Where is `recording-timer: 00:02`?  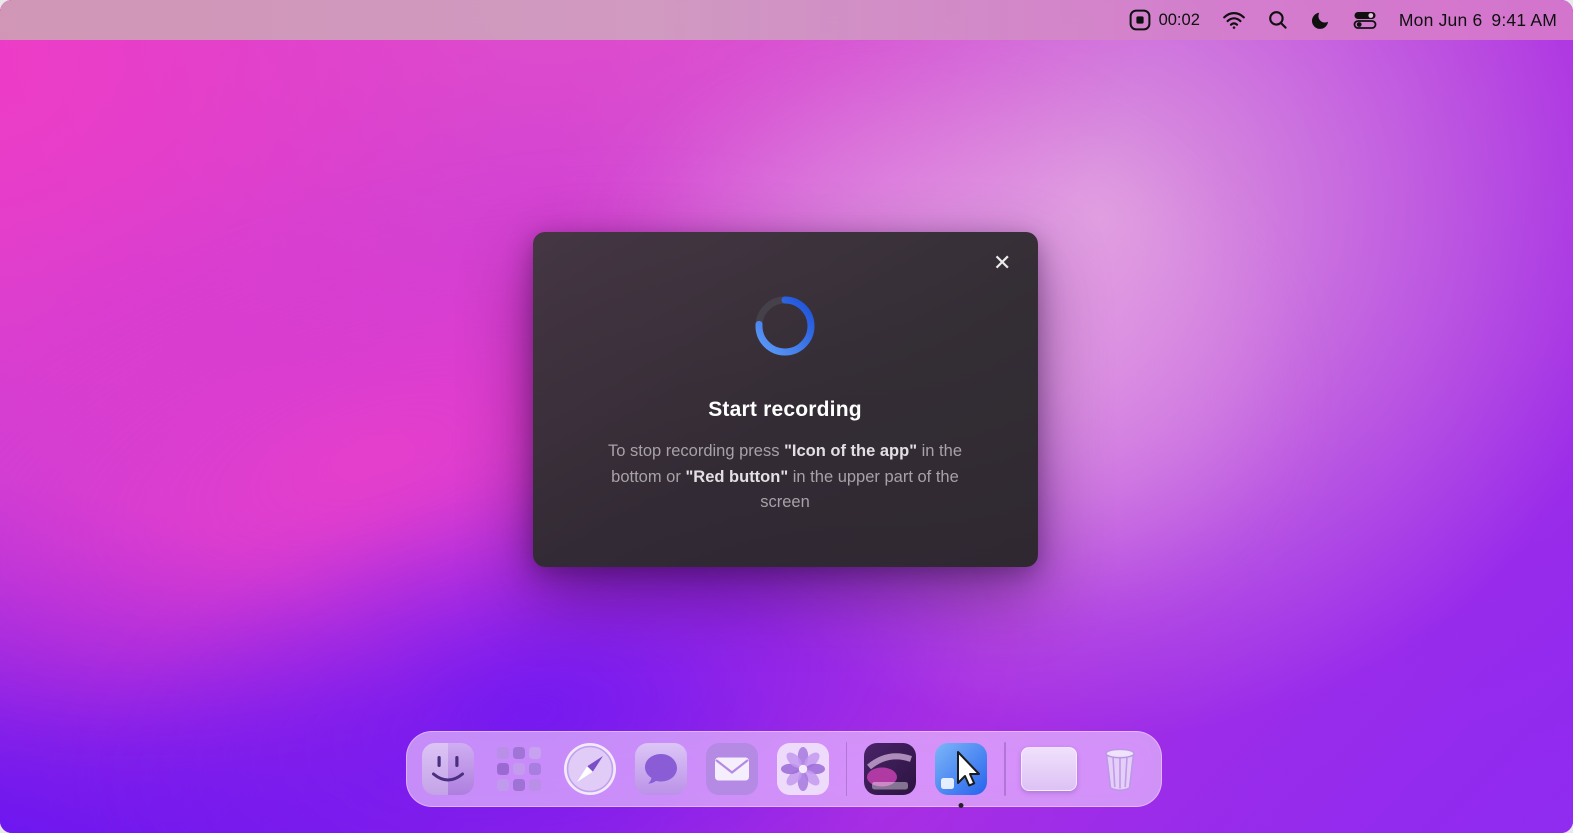 recording-timer: 00:02 is located at coordinates (1179, 19).